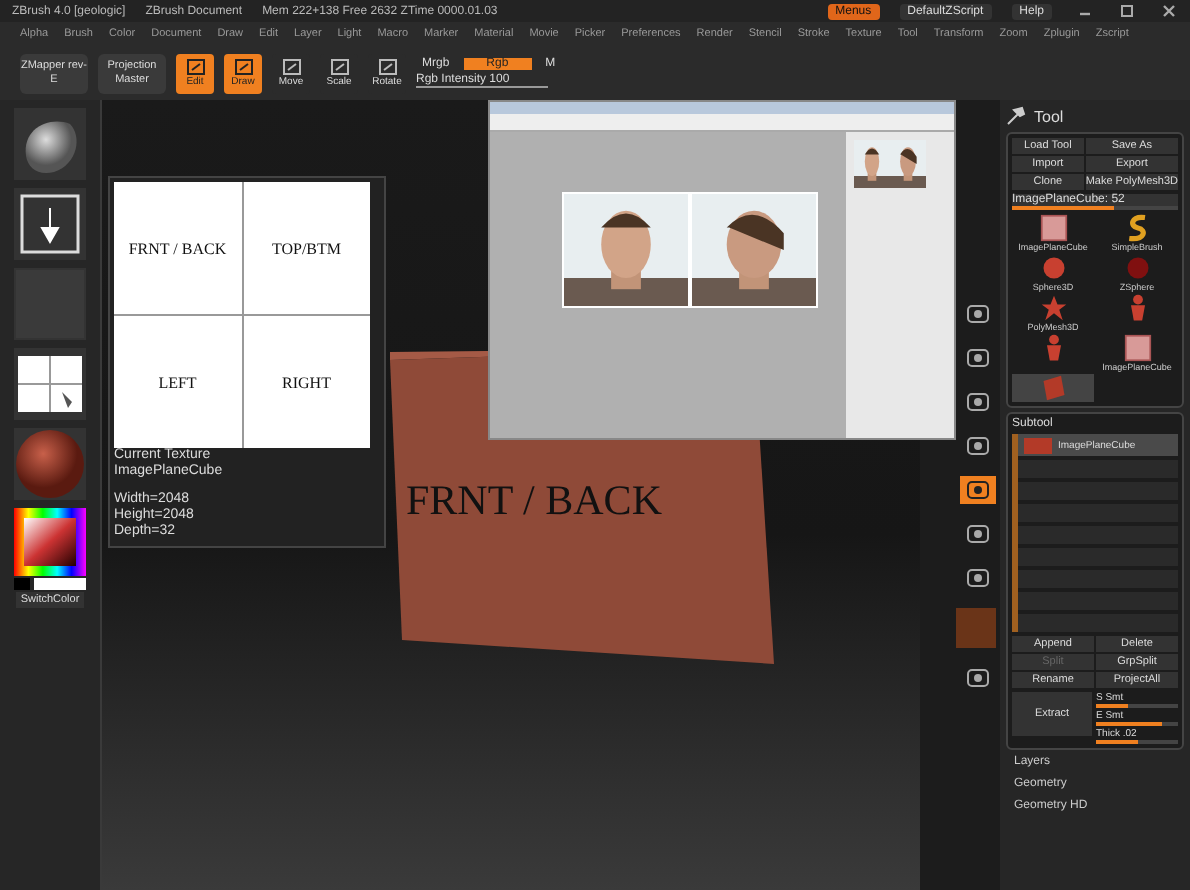  Describe the element at coordinates (50, 464) in the screenshot. I see `material-thumbnail-icon` at that location.